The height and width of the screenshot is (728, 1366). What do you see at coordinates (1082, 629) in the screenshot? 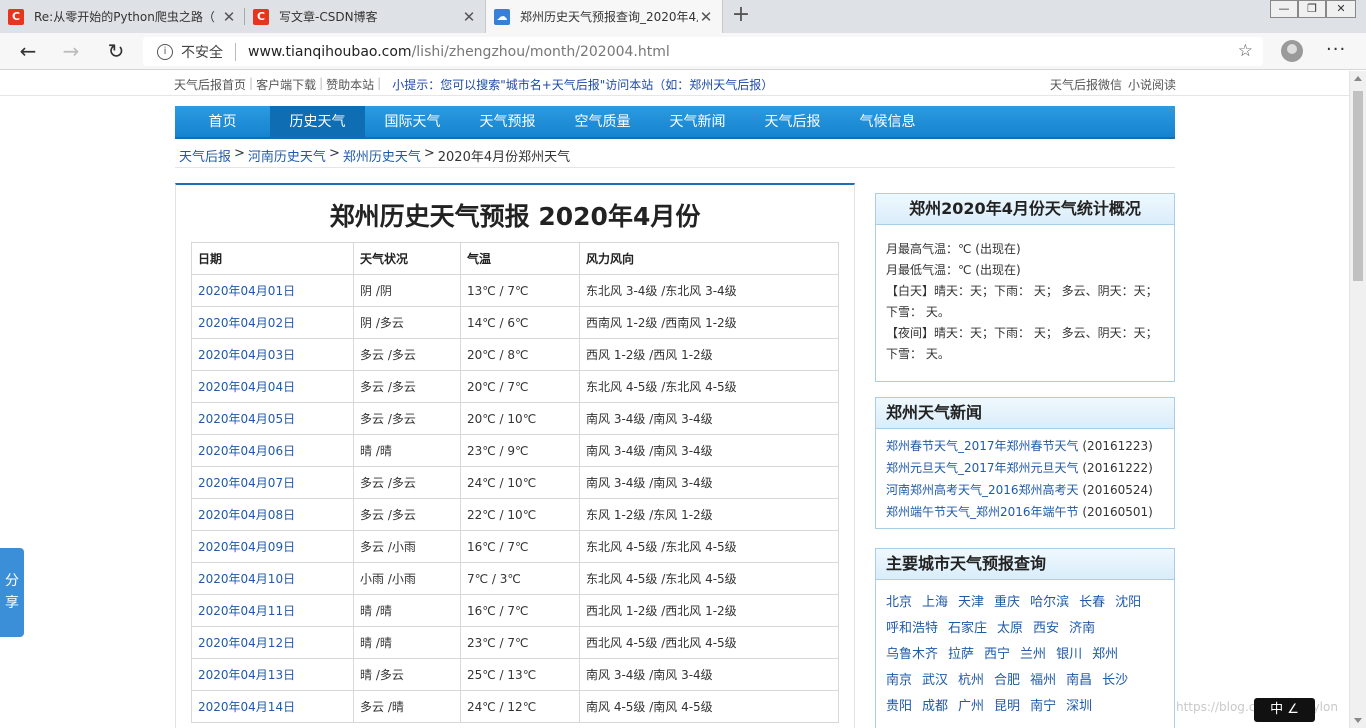
I see `city-link: 济南` at bounding box center [1082, 629].